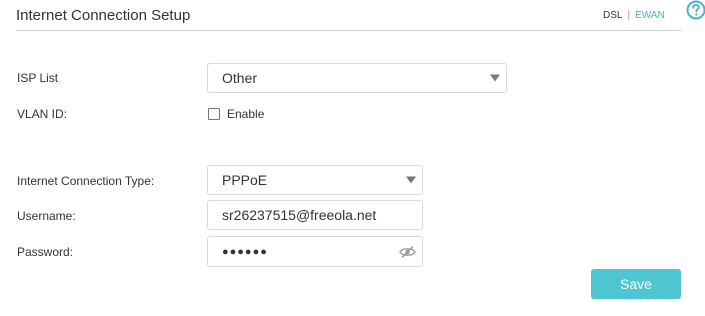  What do you see at coordinates (299, 215) in the screenshot?
I see `username-value: sr26237515@freeola.net` at bounding box center [299, 215].